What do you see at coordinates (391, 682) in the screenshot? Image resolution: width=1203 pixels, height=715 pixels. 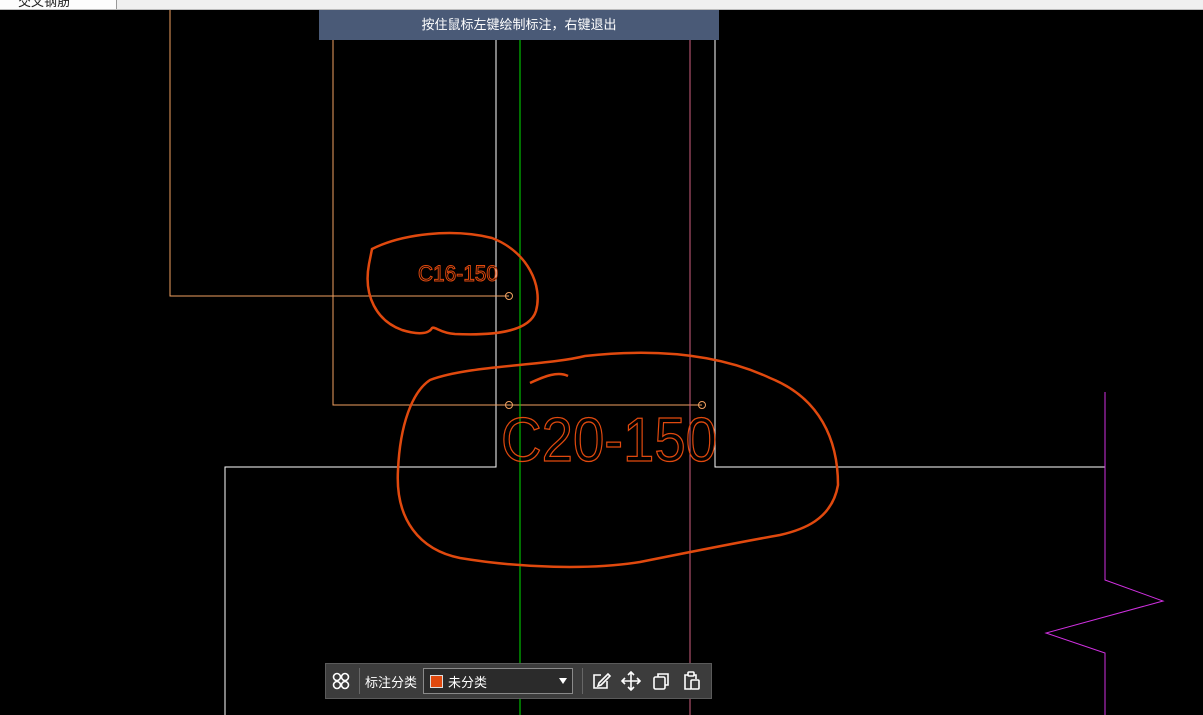 I see `category-label: 标注分类` at bounding box center [391, 682].